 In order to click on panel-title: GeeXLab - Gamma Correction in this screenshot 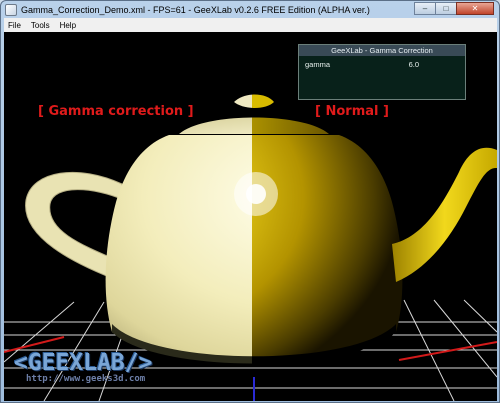, I will do `click(382, 50)`.